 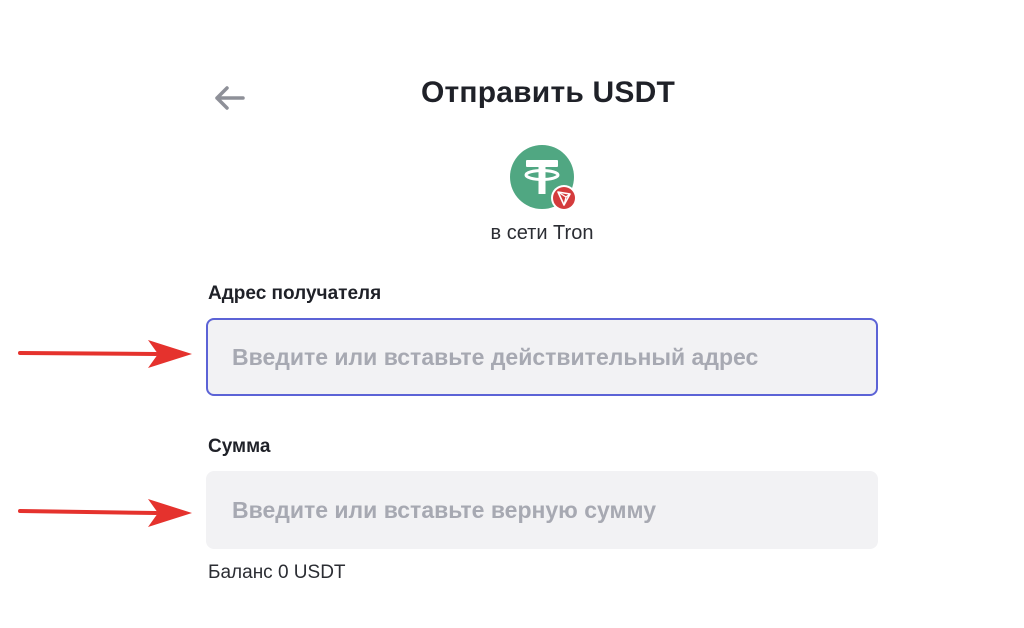 What do you see at coordinates (553, 357) in the screenshot?
I see `recipient-address-input` at bounding box center [553, 357].